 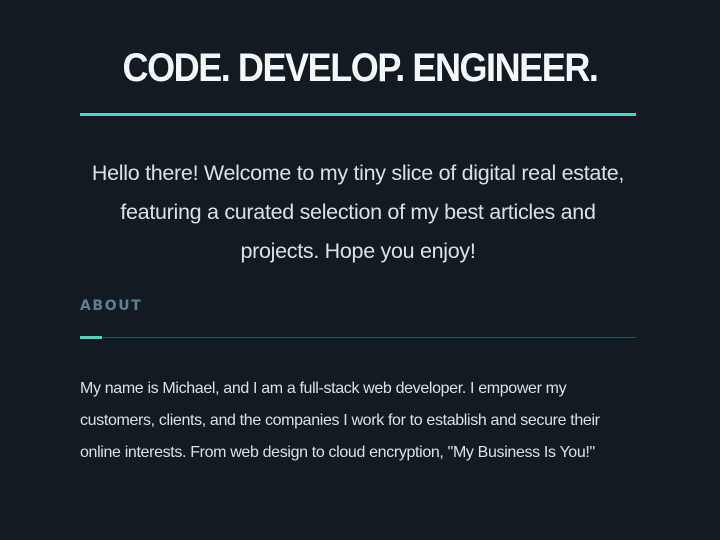 What do you see at coordinates (111, 306) in the screenshot?
I see `about-heading: ABOUT` at bounding box center [111, 306].